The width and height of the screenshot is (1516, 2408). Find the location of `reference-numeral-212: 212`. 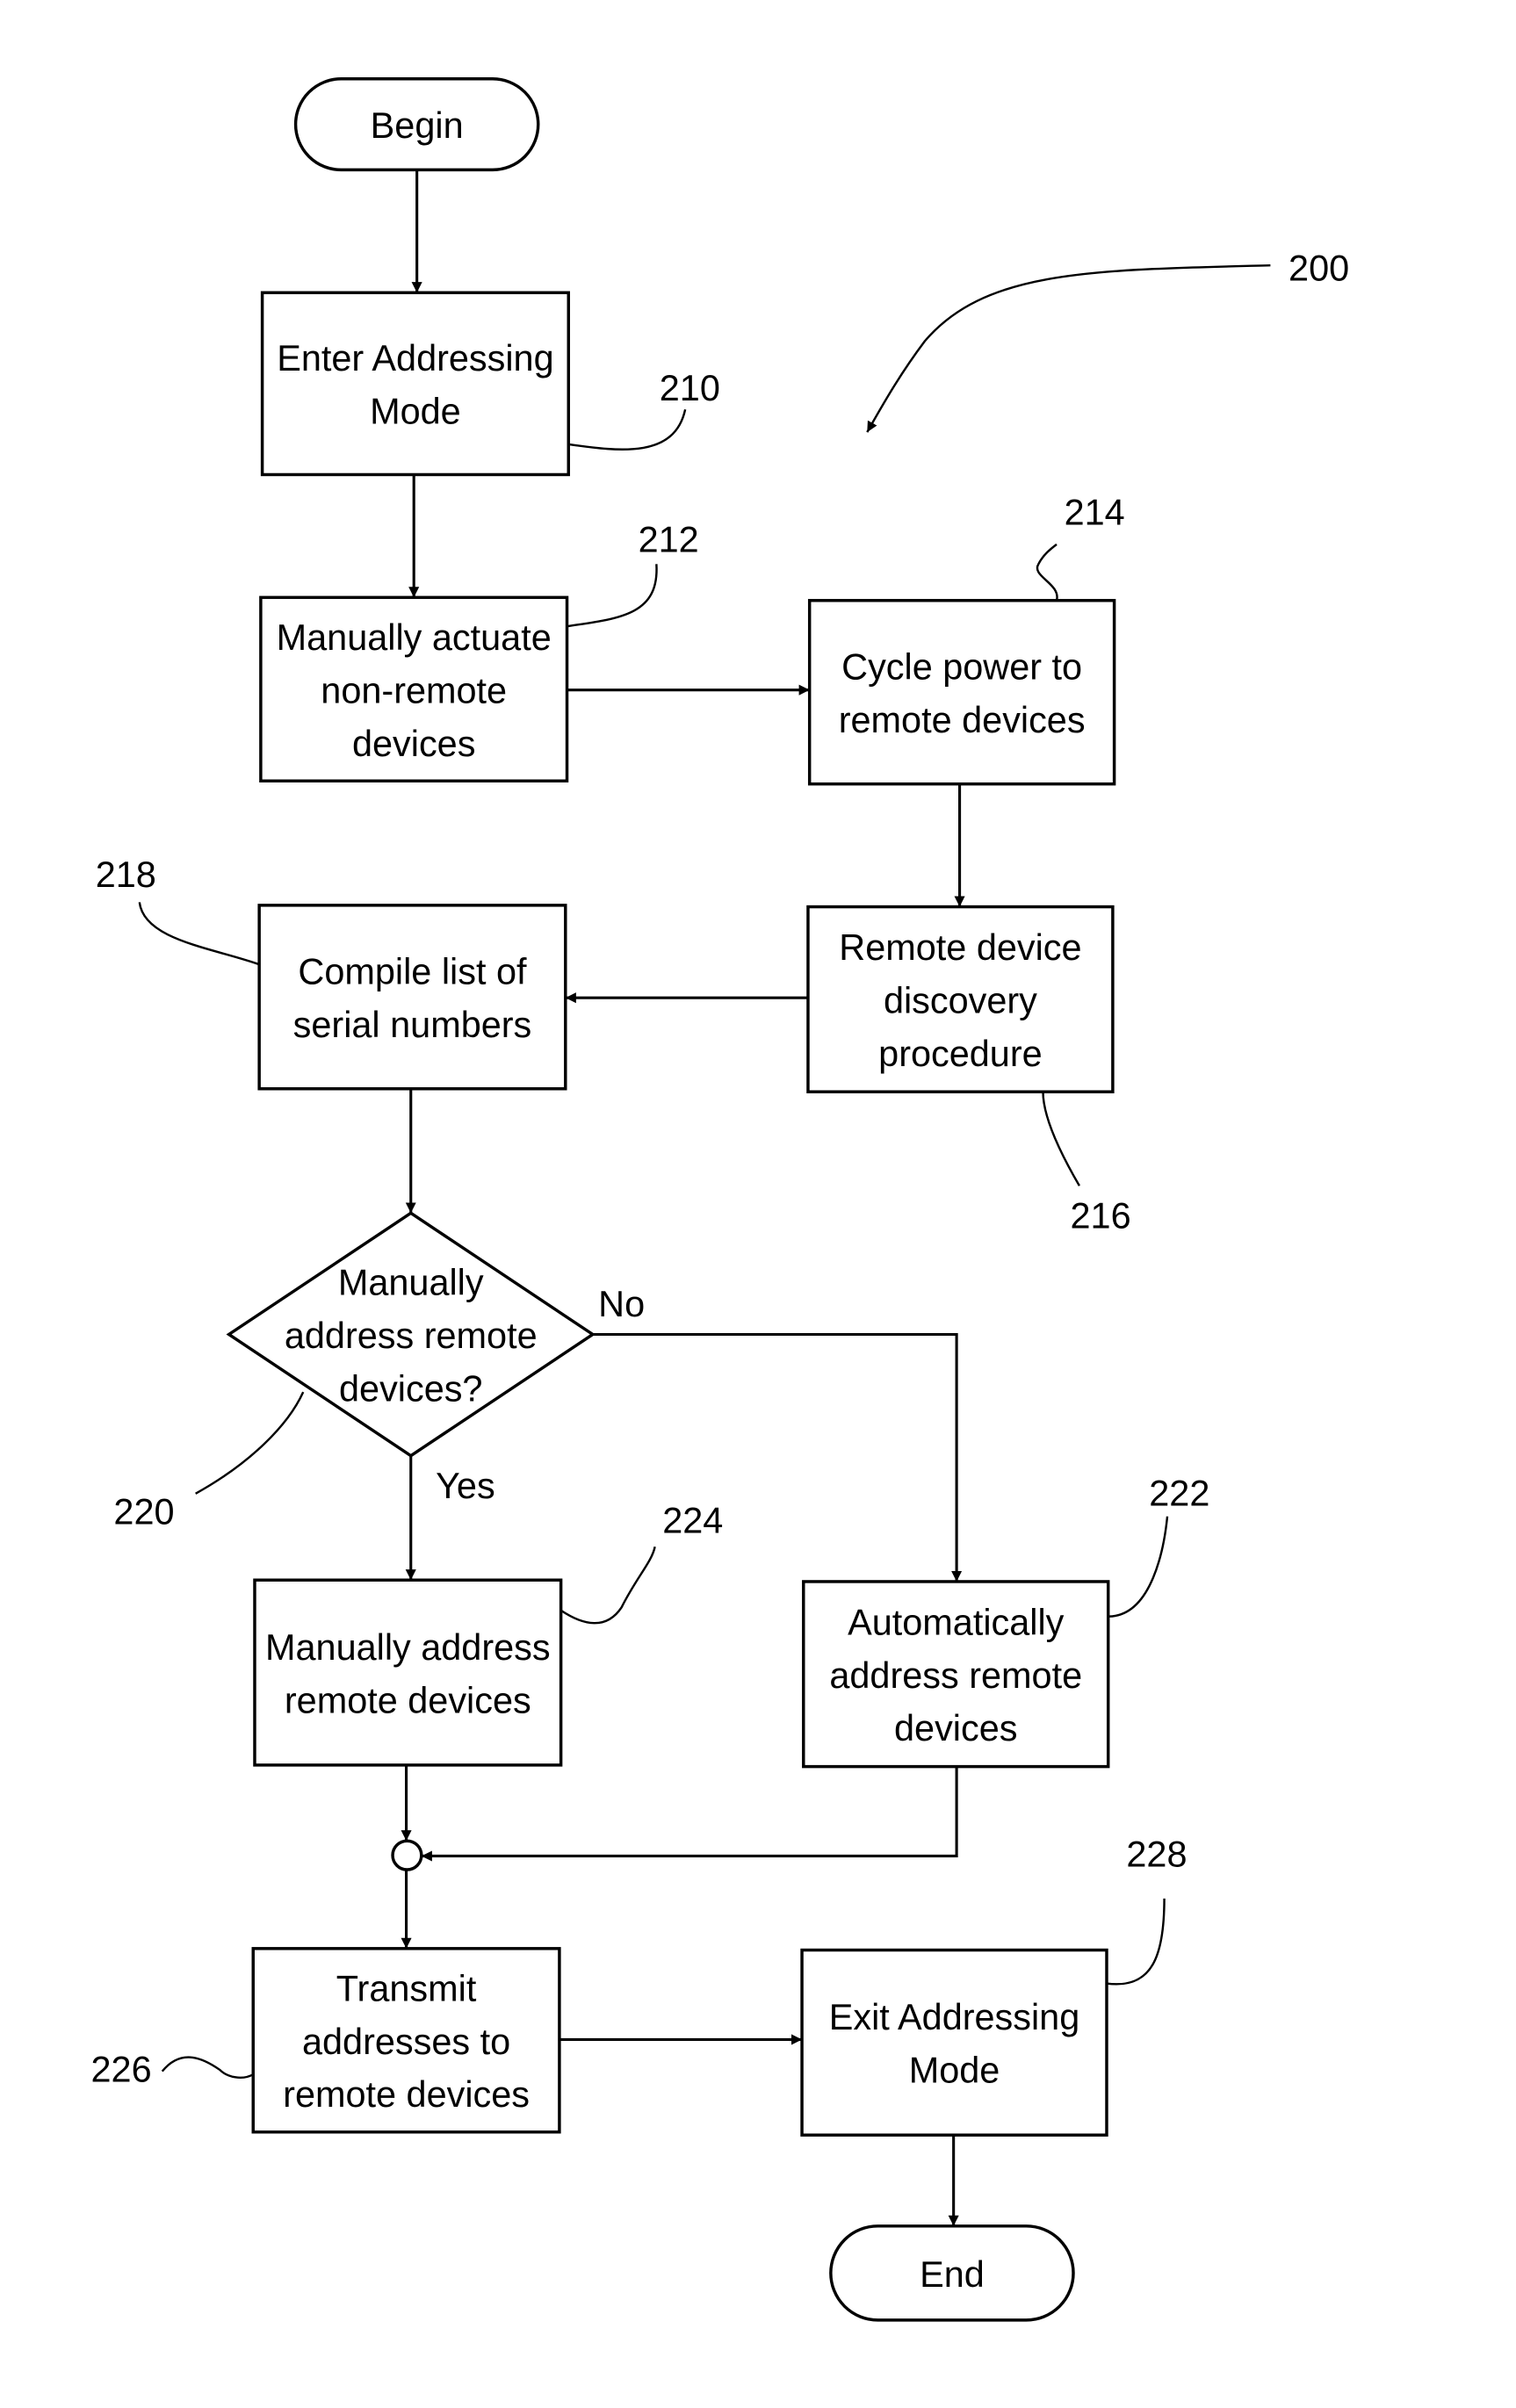

reference-numeral-212: 212 is located at coordinates (669, 539).